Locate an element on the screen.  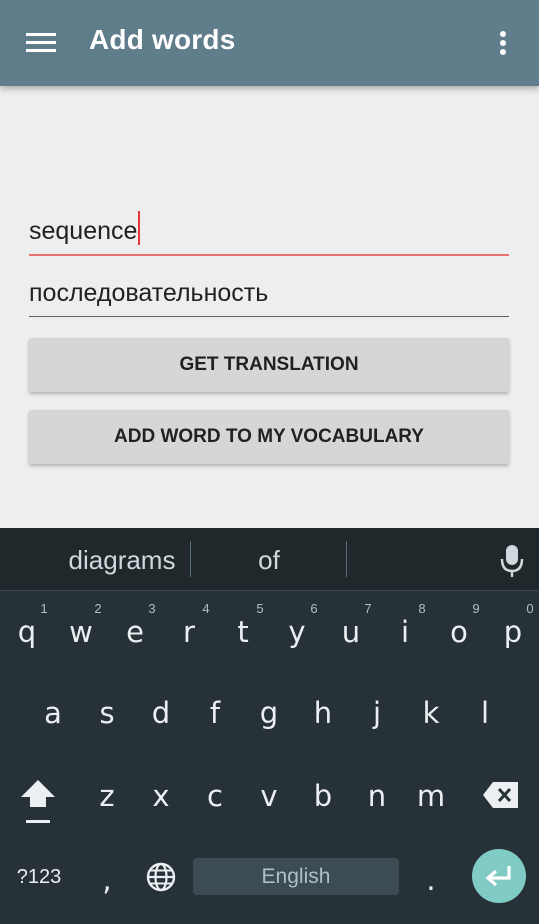
comma-key: , is located at coordinates (107, 879).